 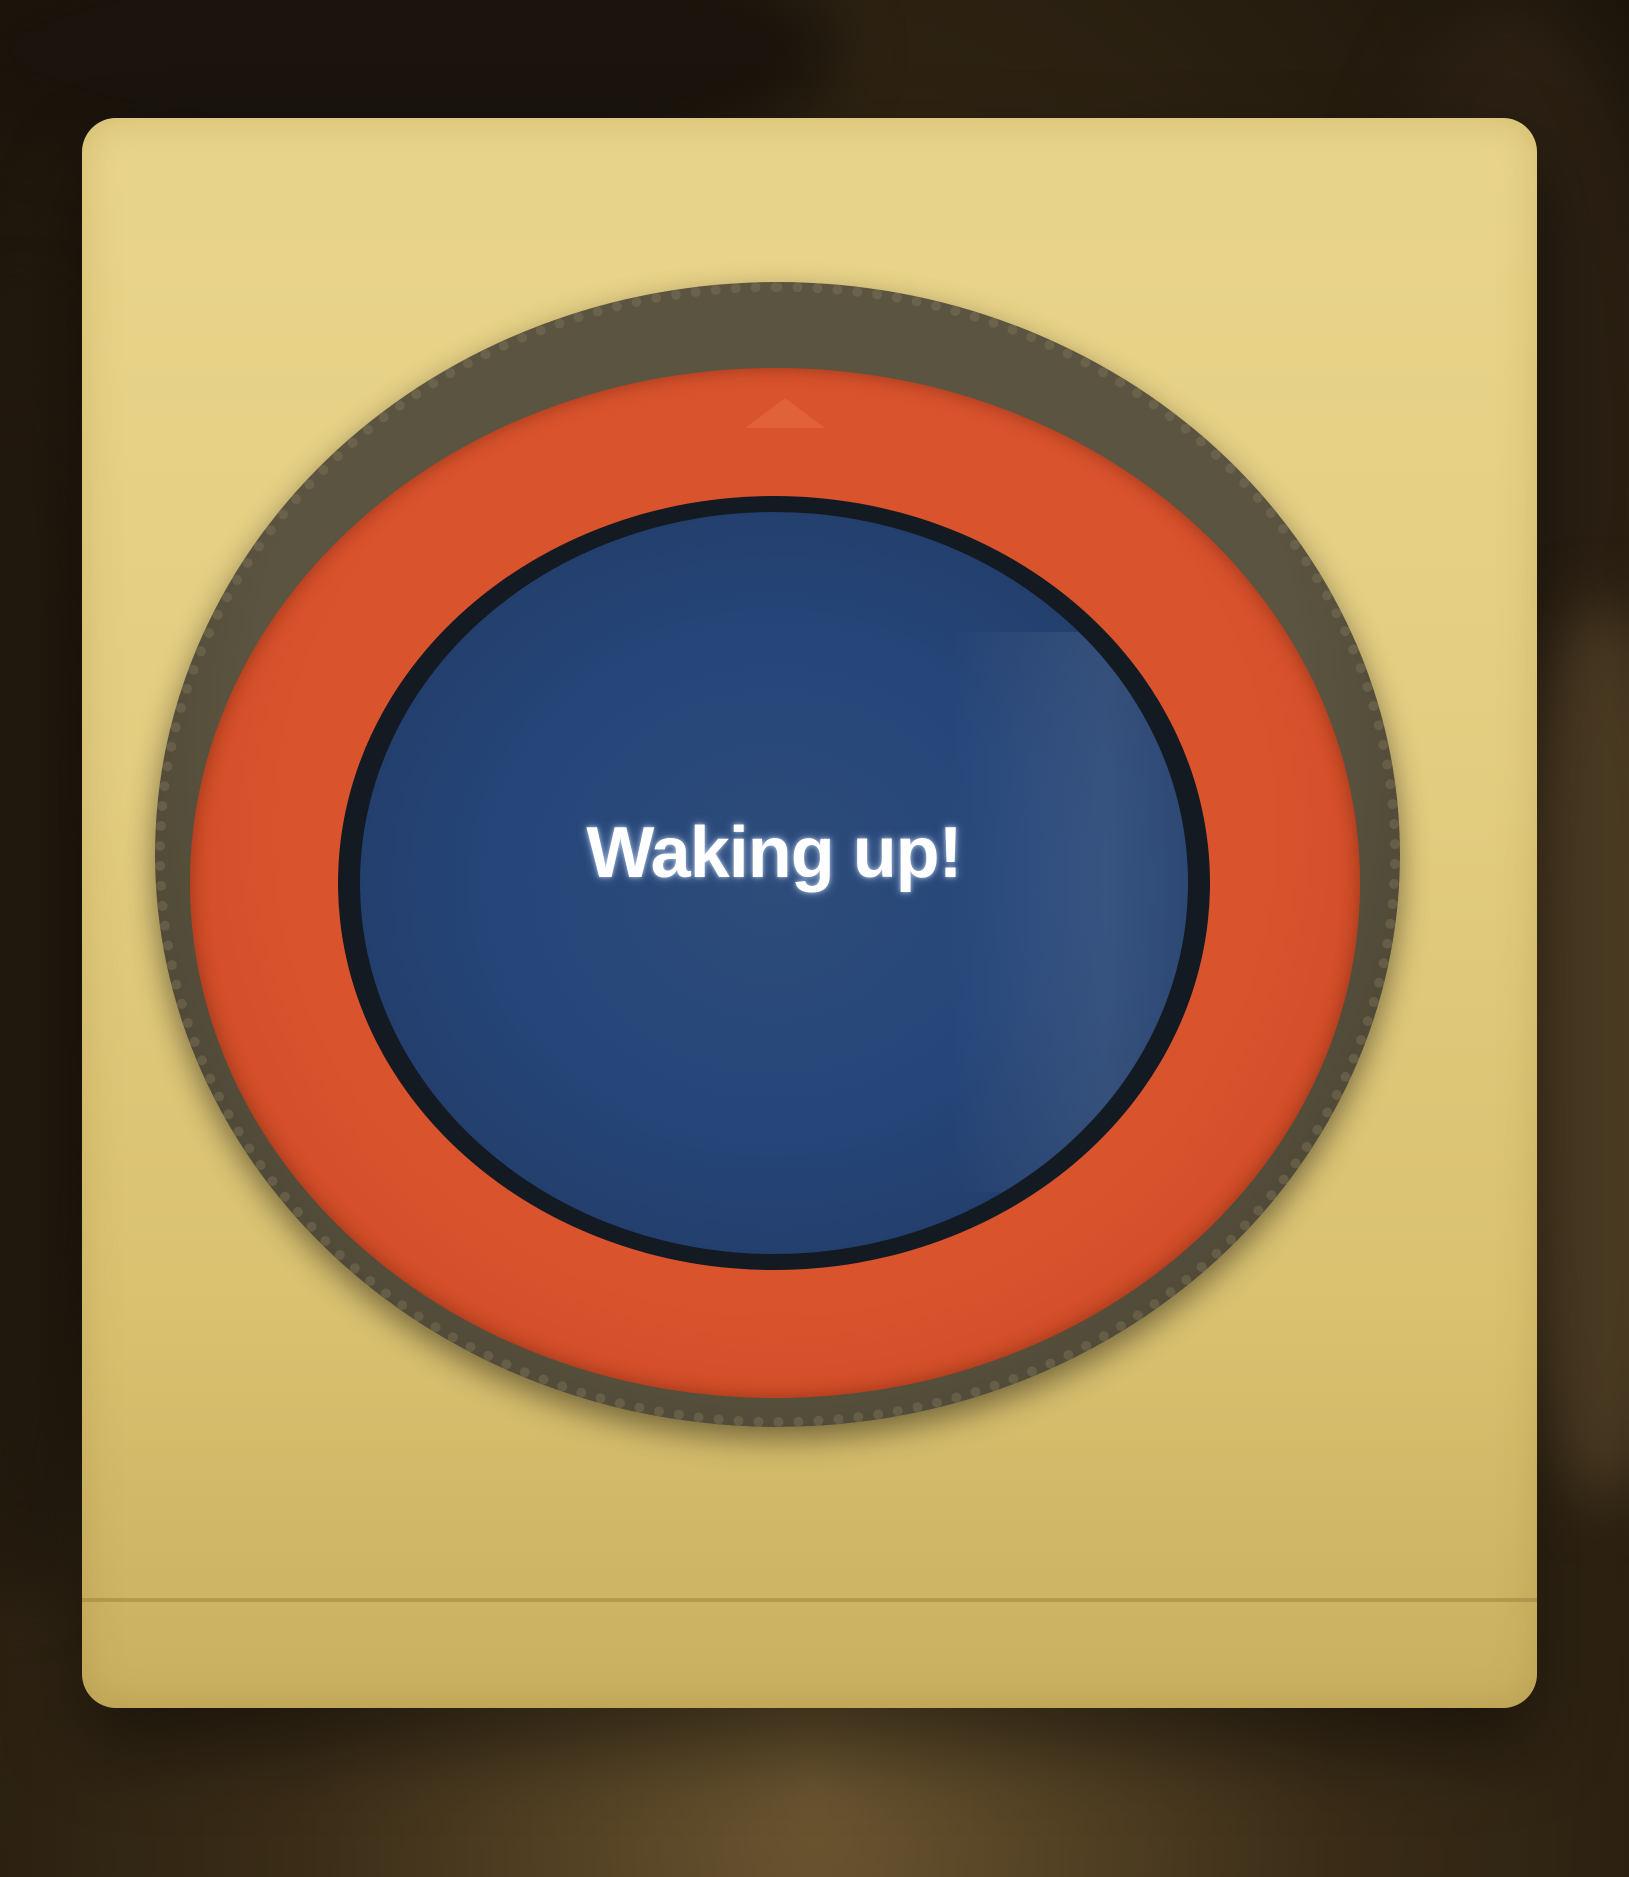 I want to click on ring-marker-icon, so click(x=785, y=413).